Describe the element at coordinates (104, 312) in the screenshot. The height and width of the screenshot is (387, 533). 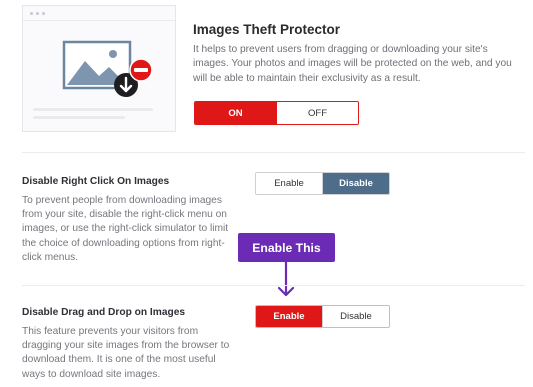
I see `section-title-drag-drop: Disable Drag and Drop on Images` at that location.